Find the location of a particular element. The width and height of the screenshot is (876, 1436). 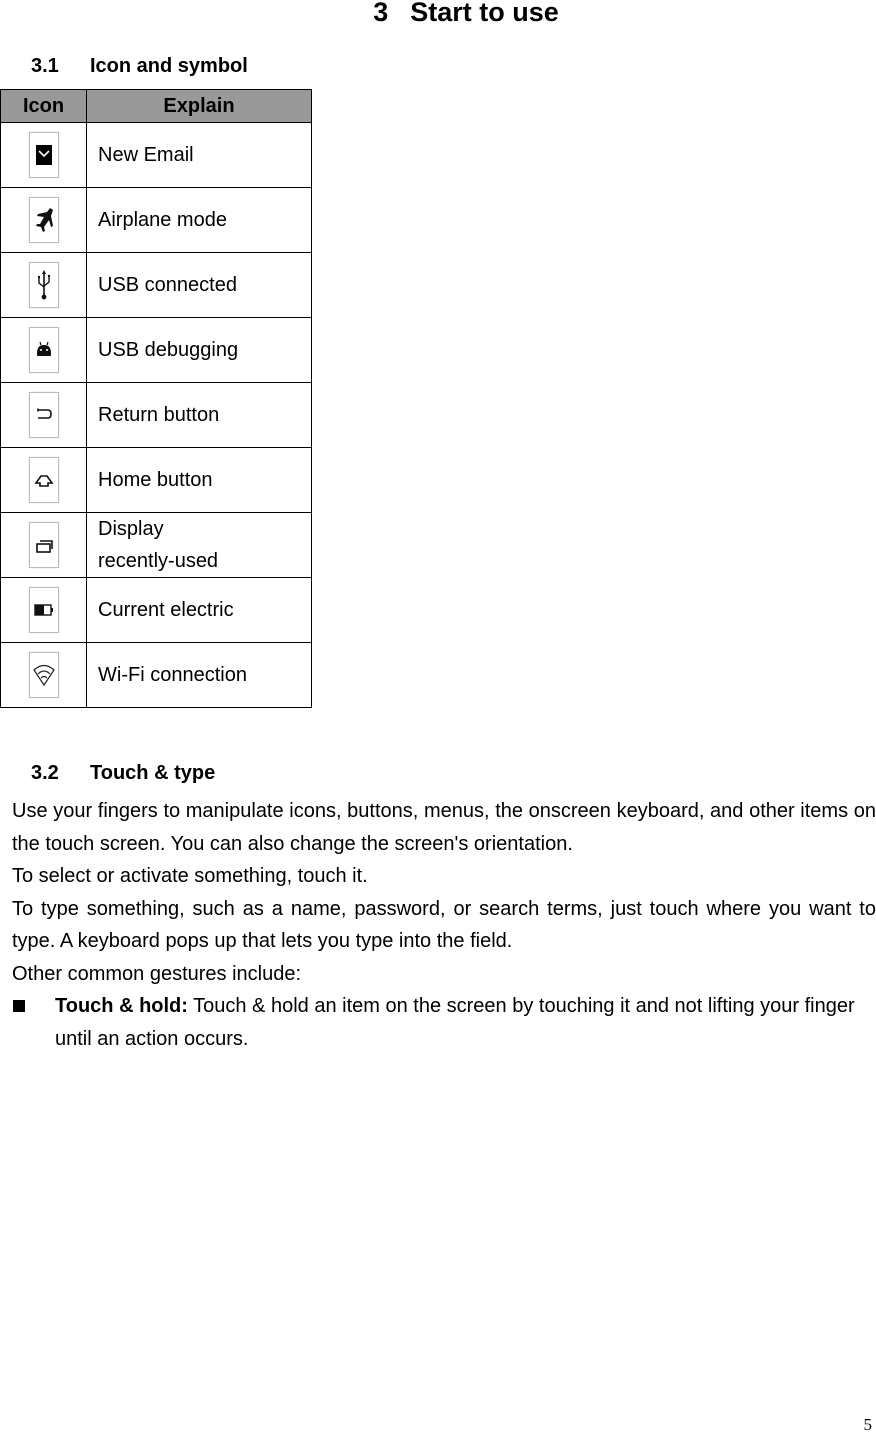

table-row: New Email is located at coordinates (156, 155).